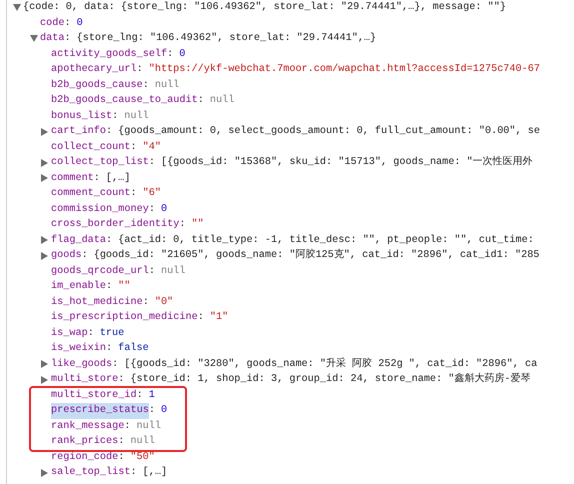 The image size is (574, 484). I want to click on property-key: b2b_goods_cause_to_audit, so click(124, 100).